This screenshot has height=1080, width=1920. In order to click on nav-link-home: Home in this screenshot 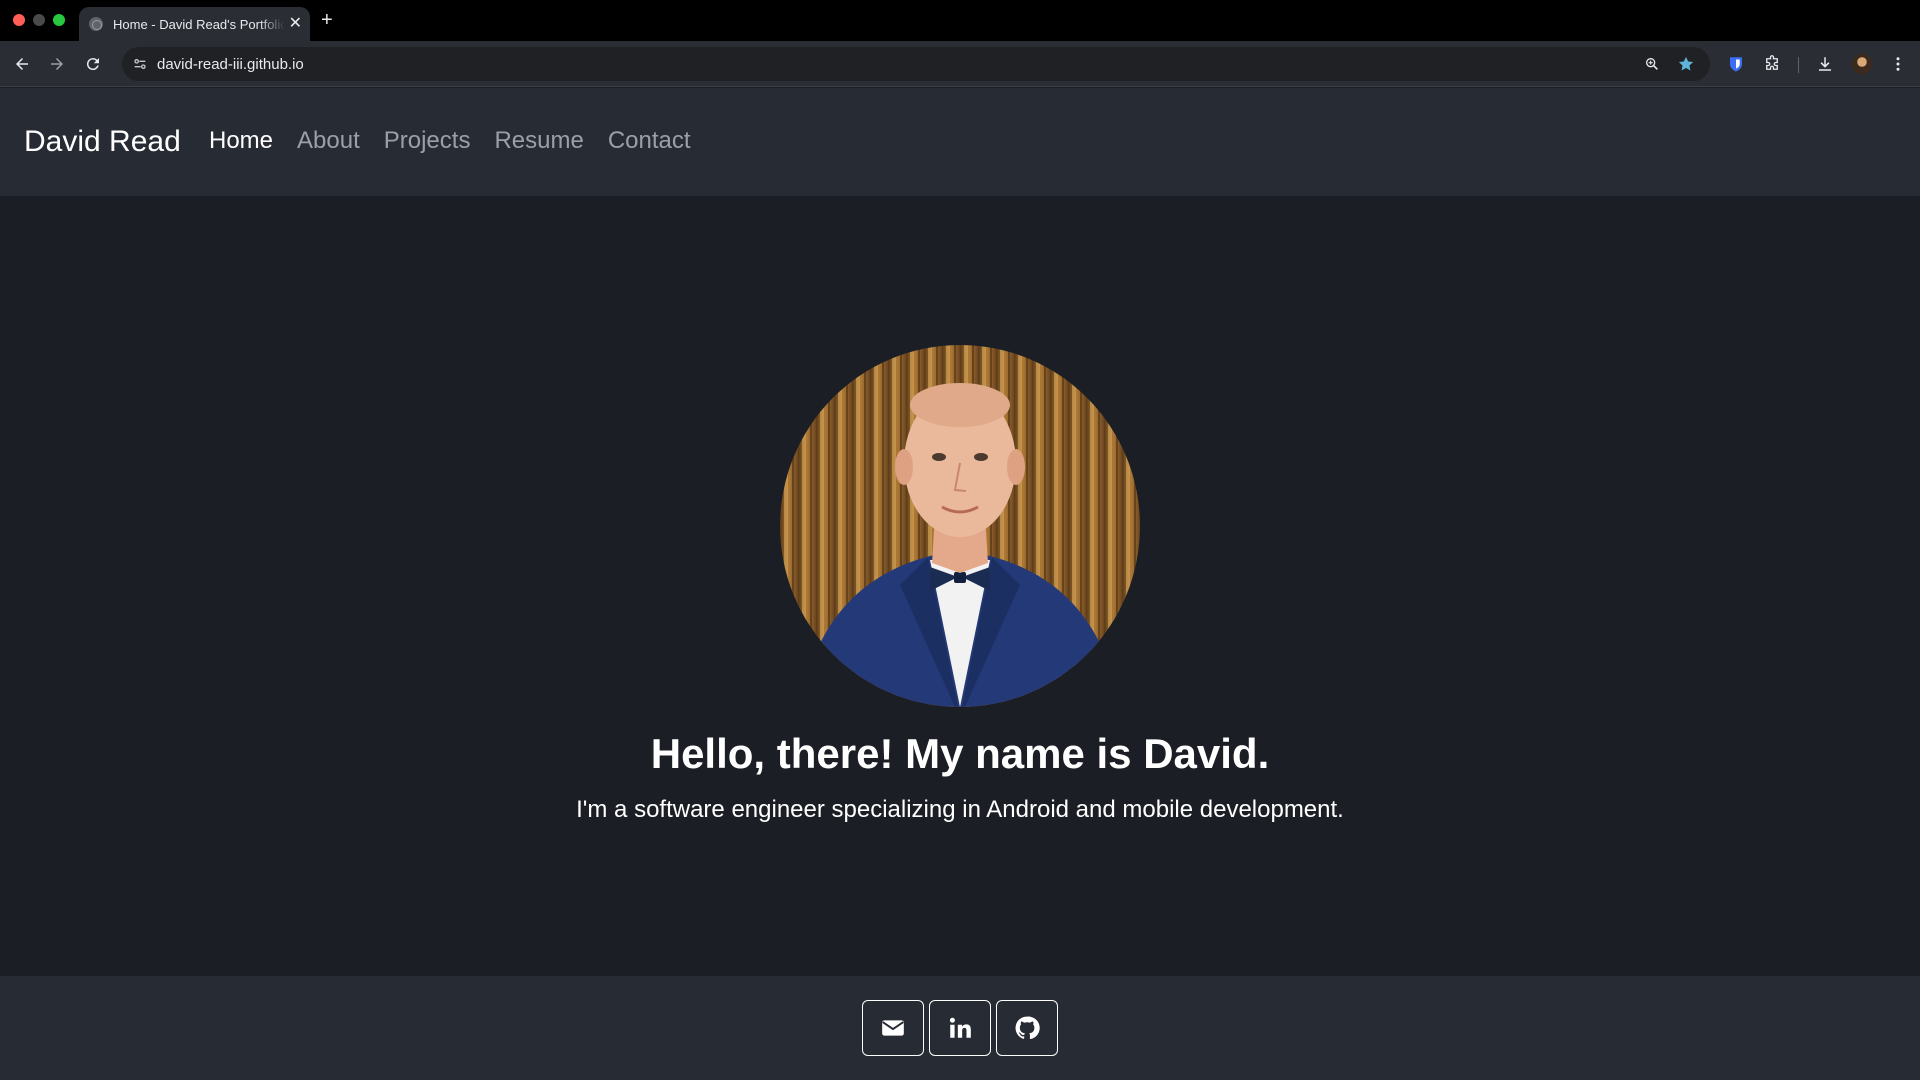, I will do `click(241, 141)`.